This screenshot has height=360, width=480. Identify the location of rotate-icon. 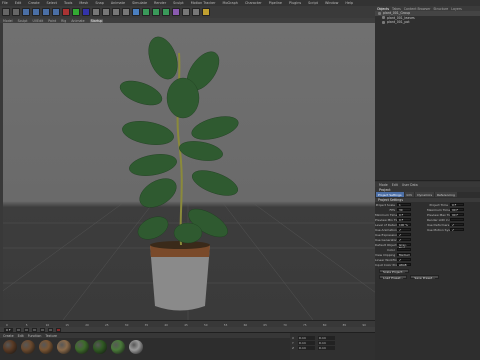
(56, 12).